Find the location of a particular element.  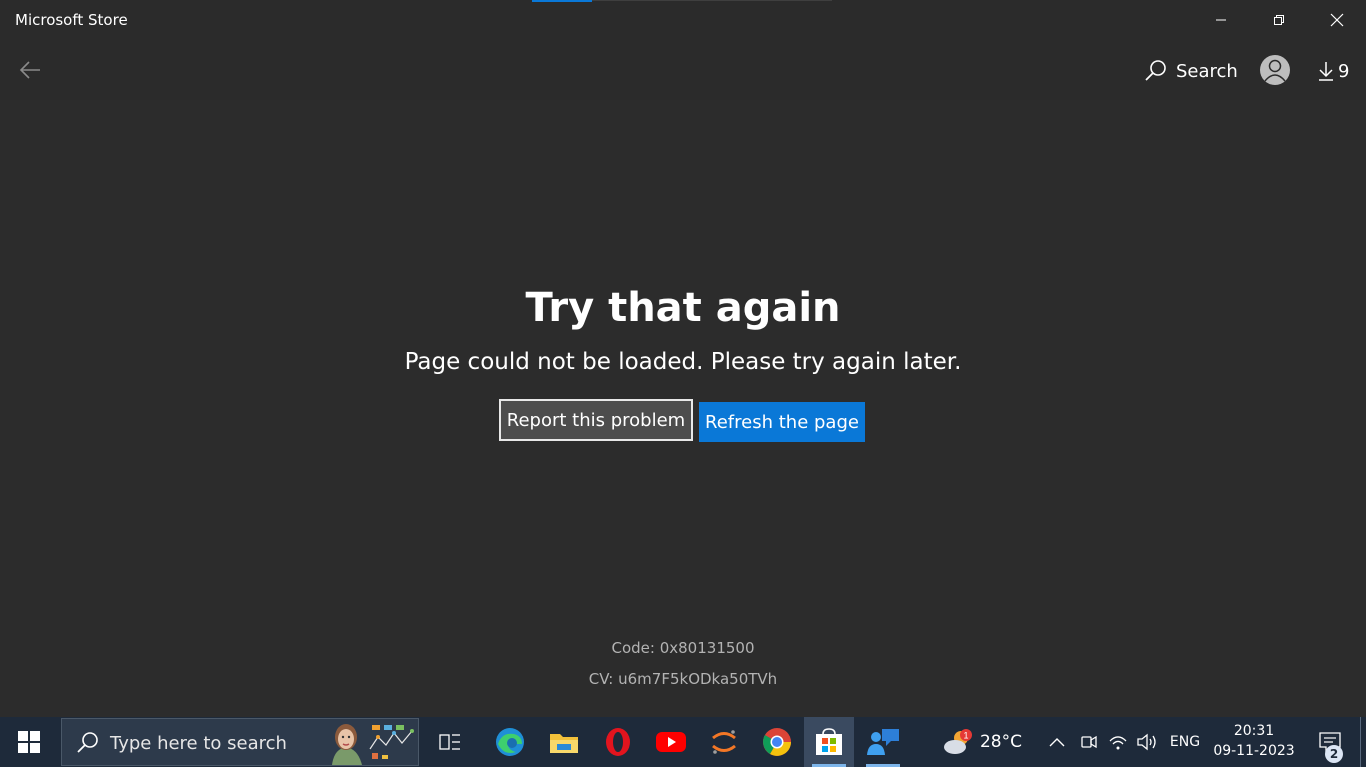

error-title: Try that again is located at coordinates (683, 308).